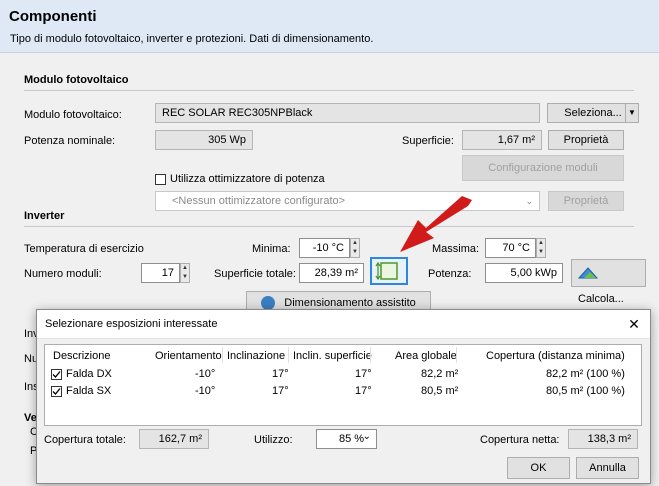 Image resolution: width=659 pixels, height=486 pixels. What do you see at coordinates (440, 391) in the screenshot?
I see `cell-area: 80,5 m²` at bounding box center [440, 391].